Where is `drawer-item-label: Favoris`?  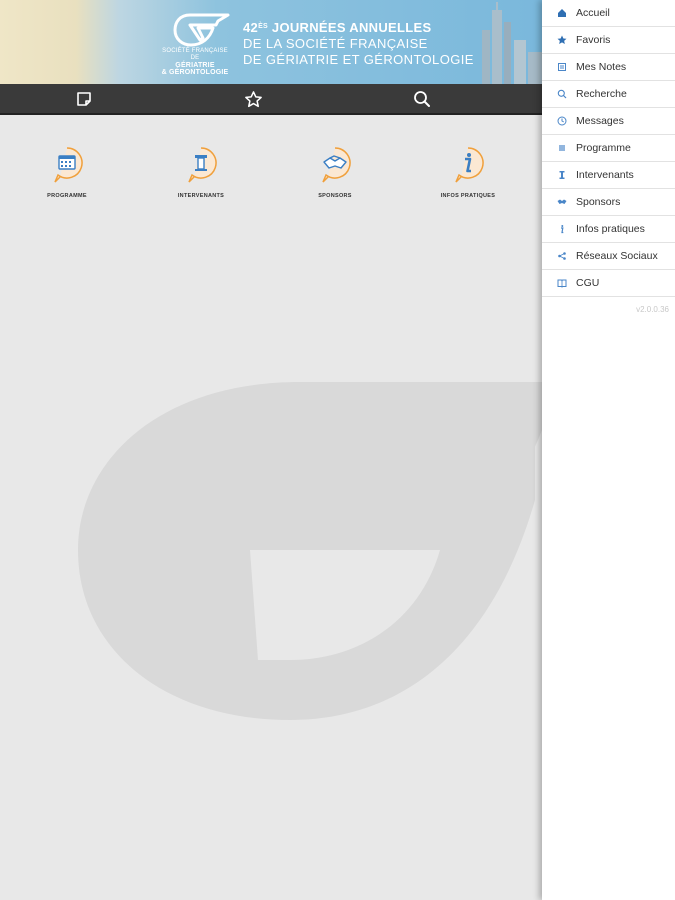
drawer-item-label: Favoris is located at coordinates (593, 40).